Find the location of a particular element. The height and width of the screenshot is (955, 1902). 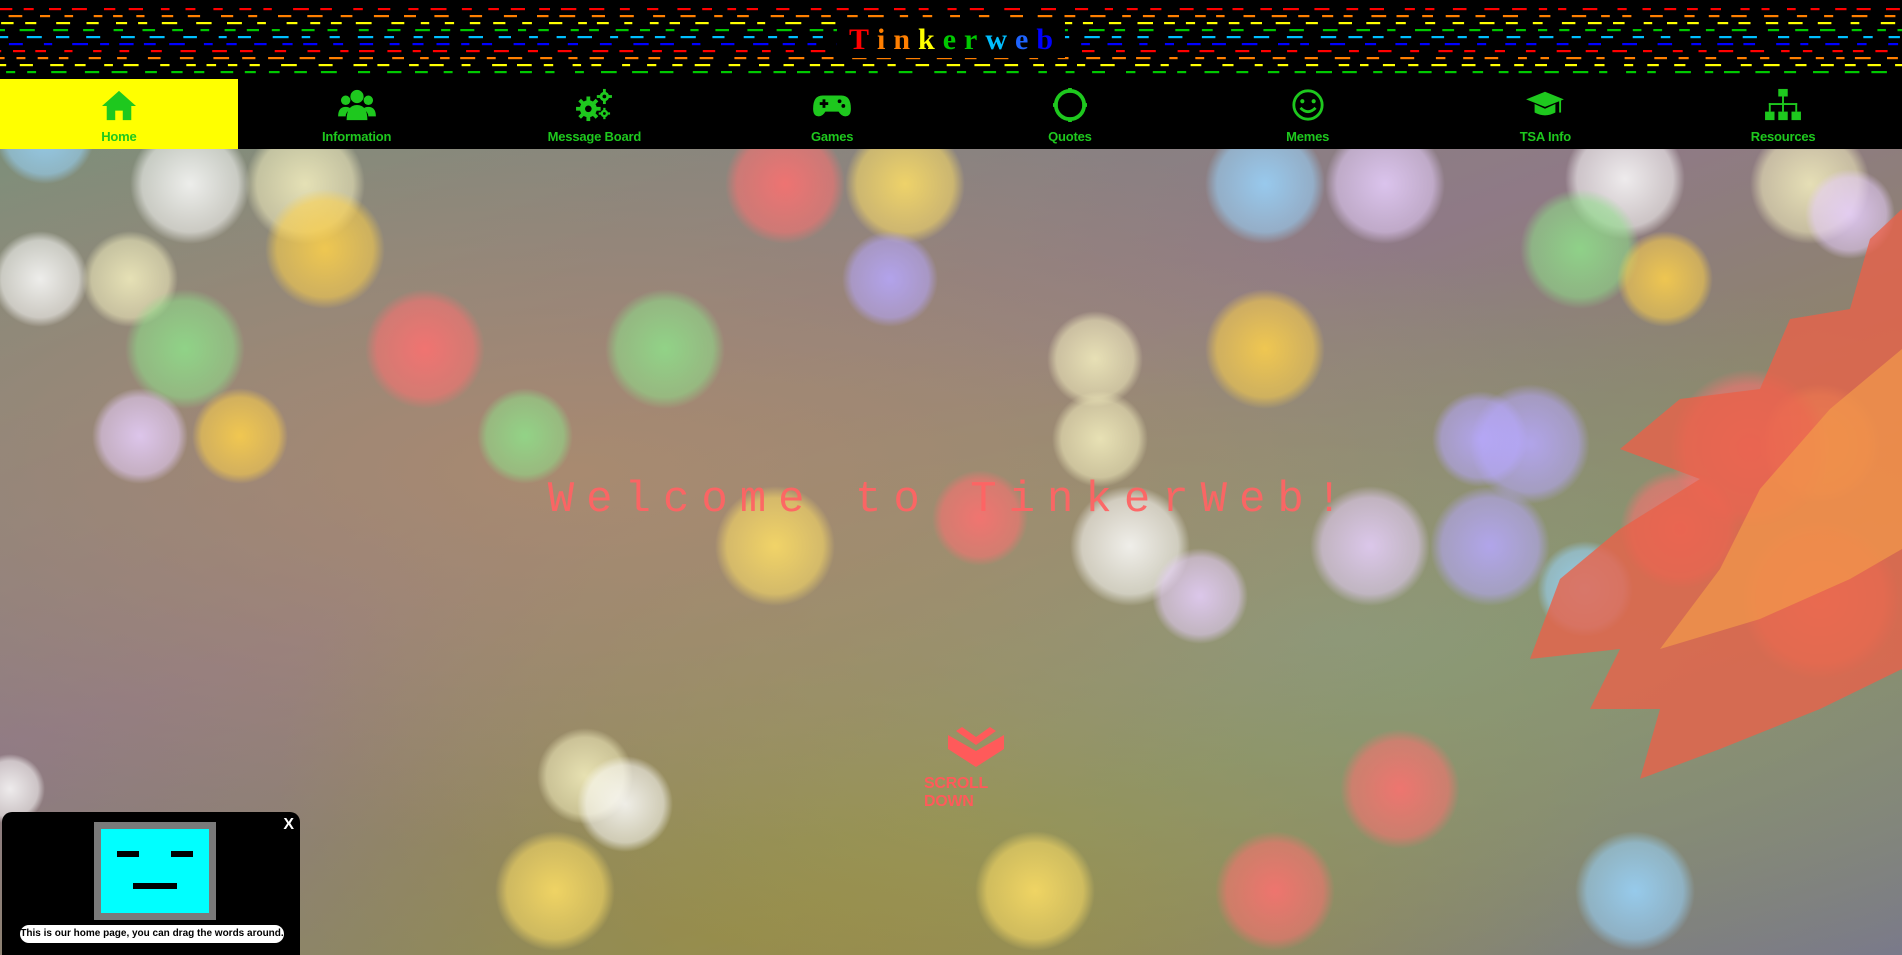

home-icon is located at coordinates (119, 105).